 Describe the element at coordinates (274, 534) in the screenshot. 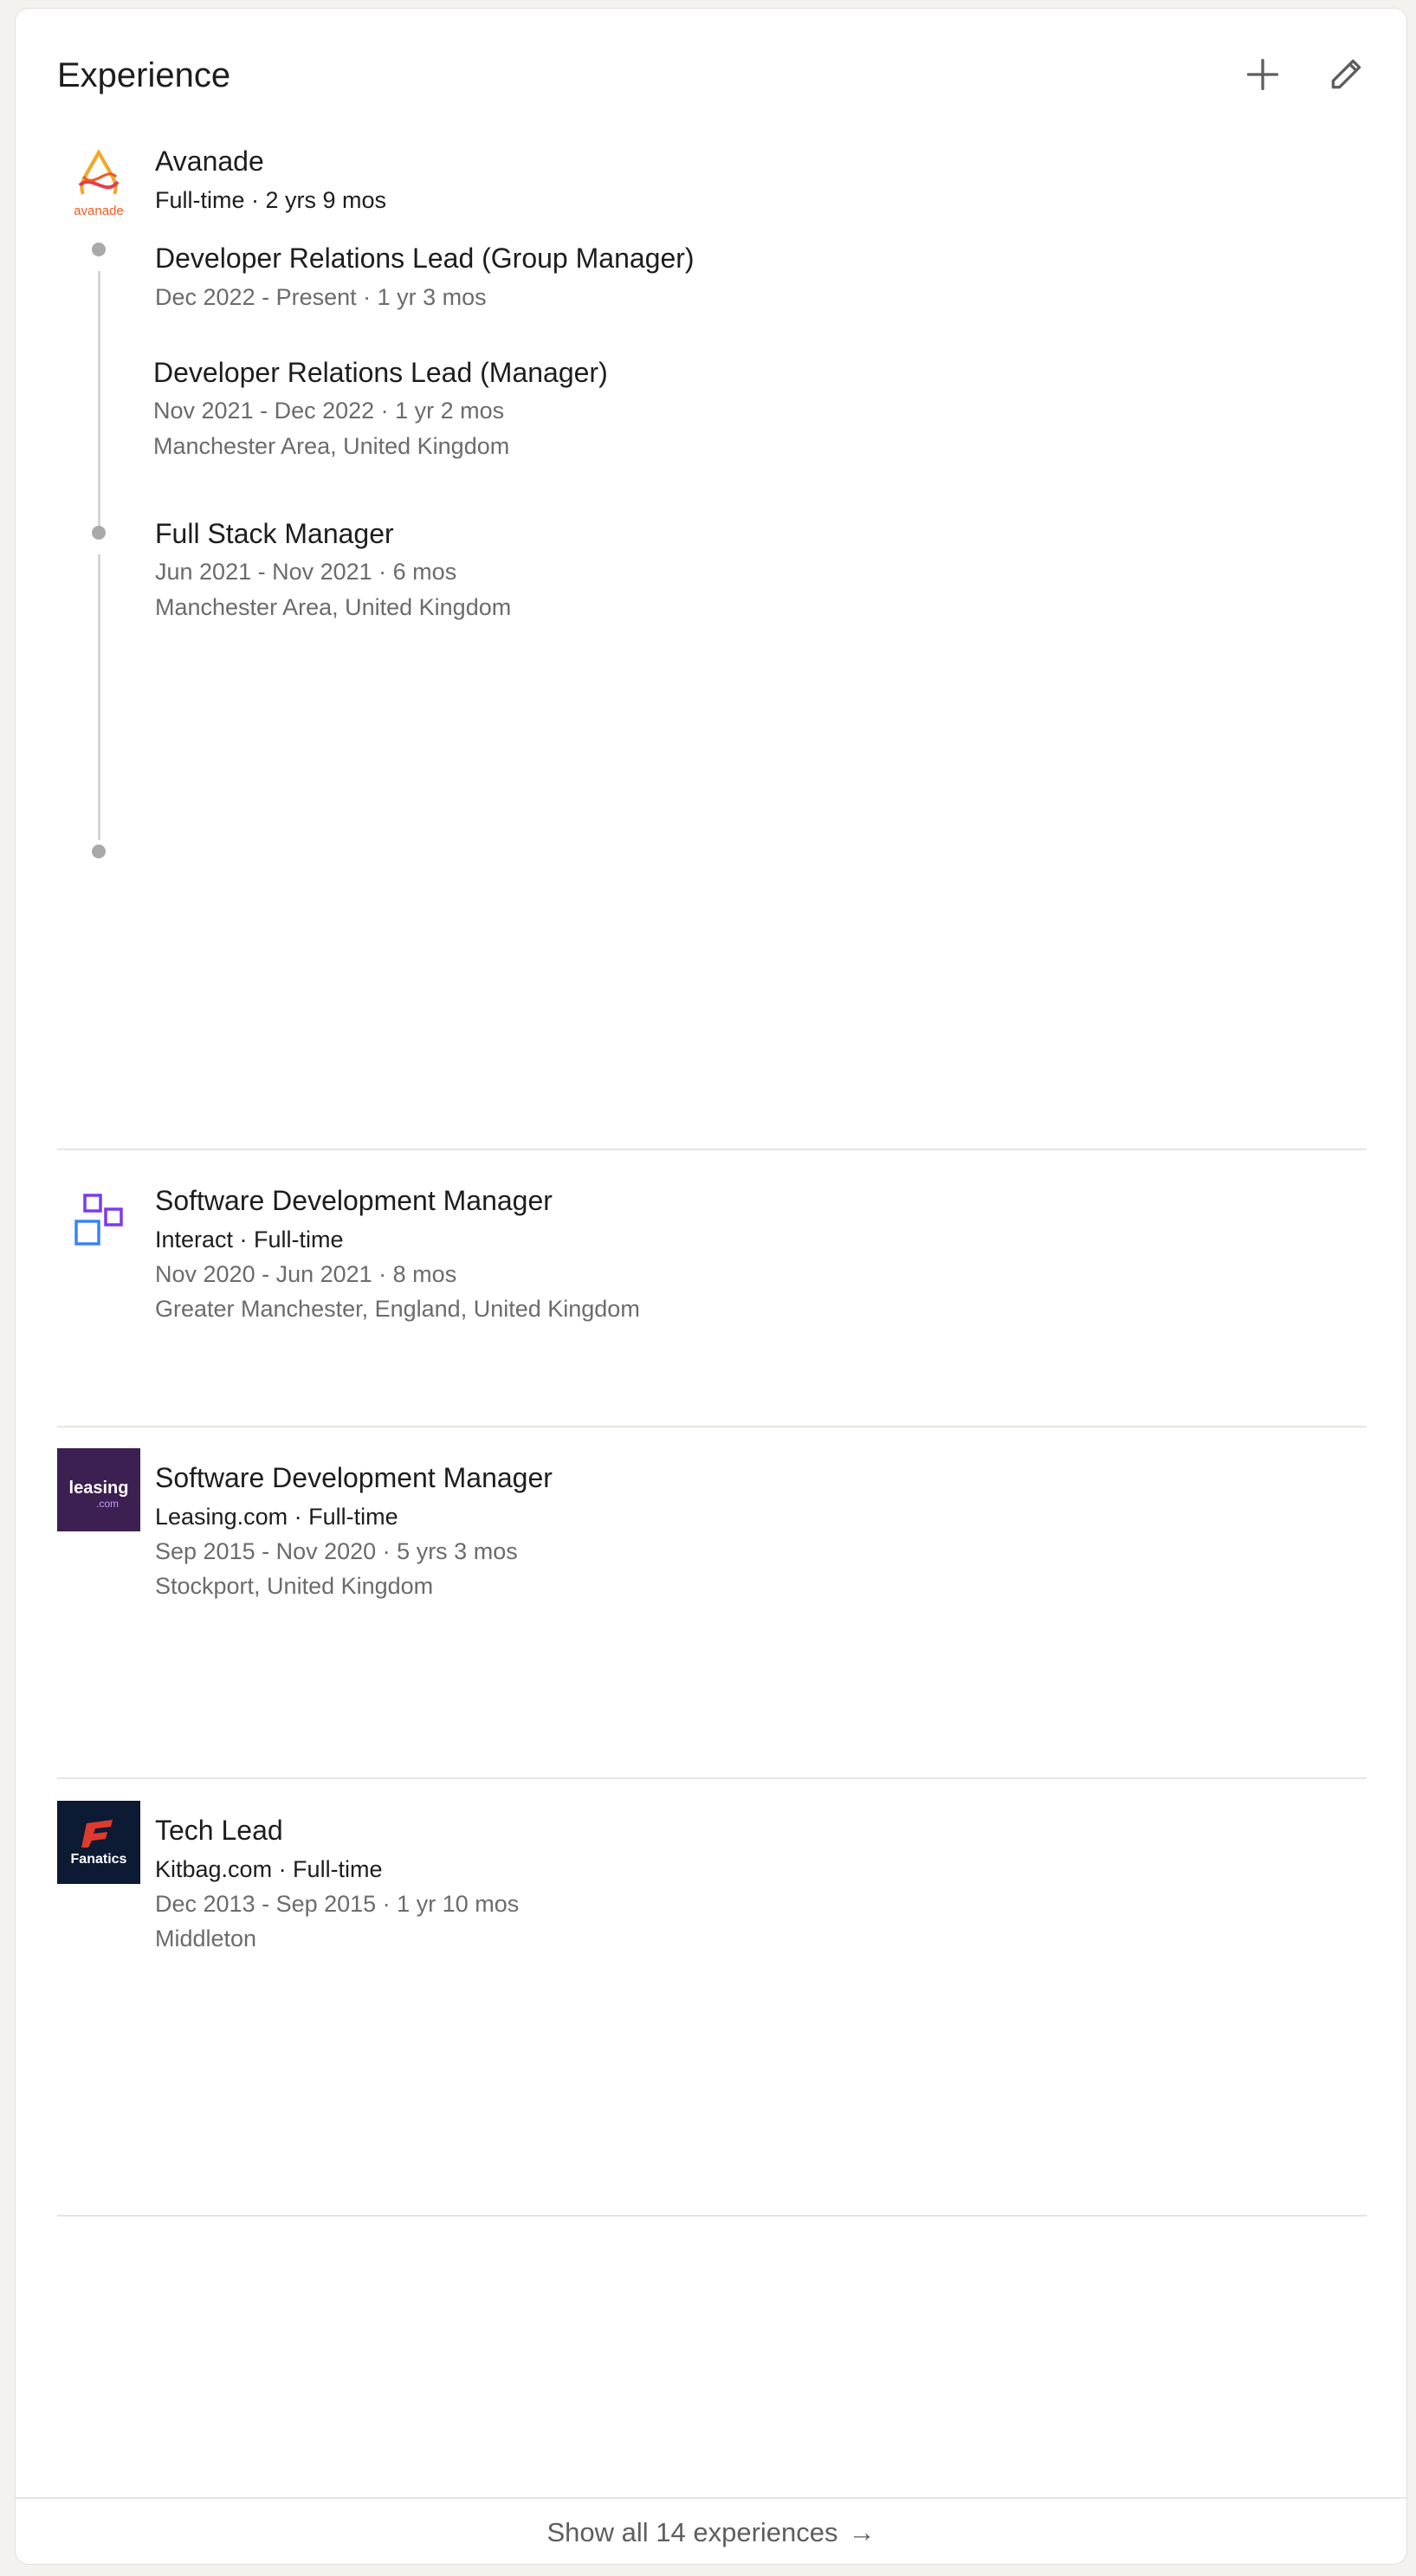

I see `role-title: Full Stack Manager` at that location.